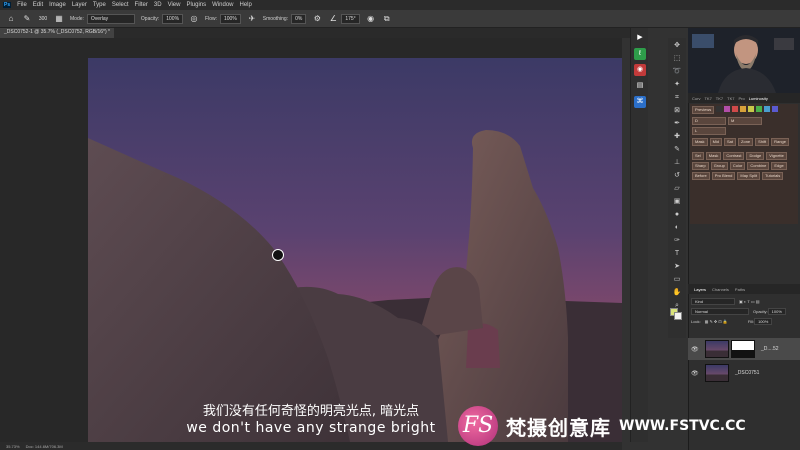 The width and height of the screenshot is (800, 450). I want to click on tab-curves: Curv, so click(696, 98).